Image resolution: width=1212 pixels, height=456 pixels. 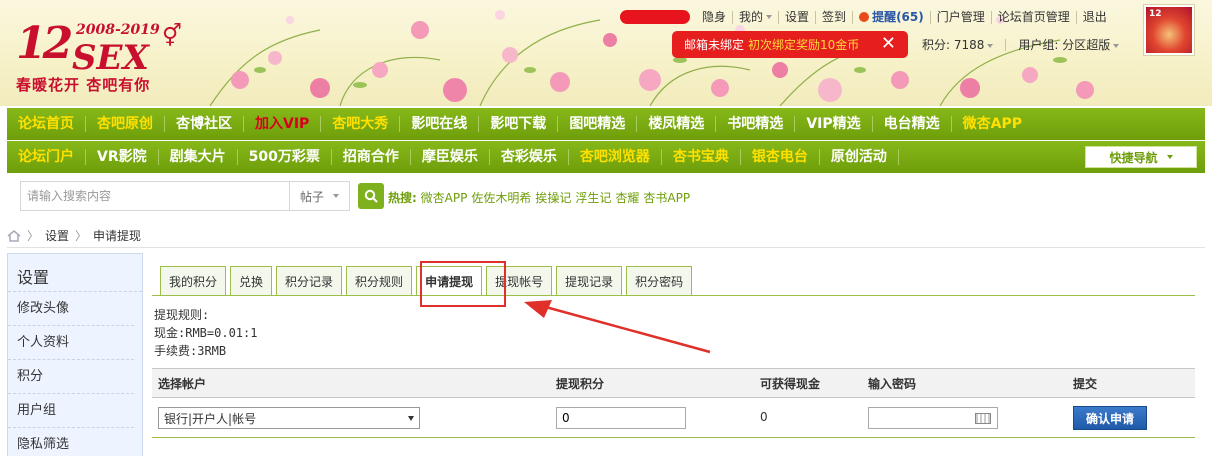 What do you see at coordinates (617, 327) in the screenshot?
I see `annotation-arrow-icon` at bounding box center [617, 327].